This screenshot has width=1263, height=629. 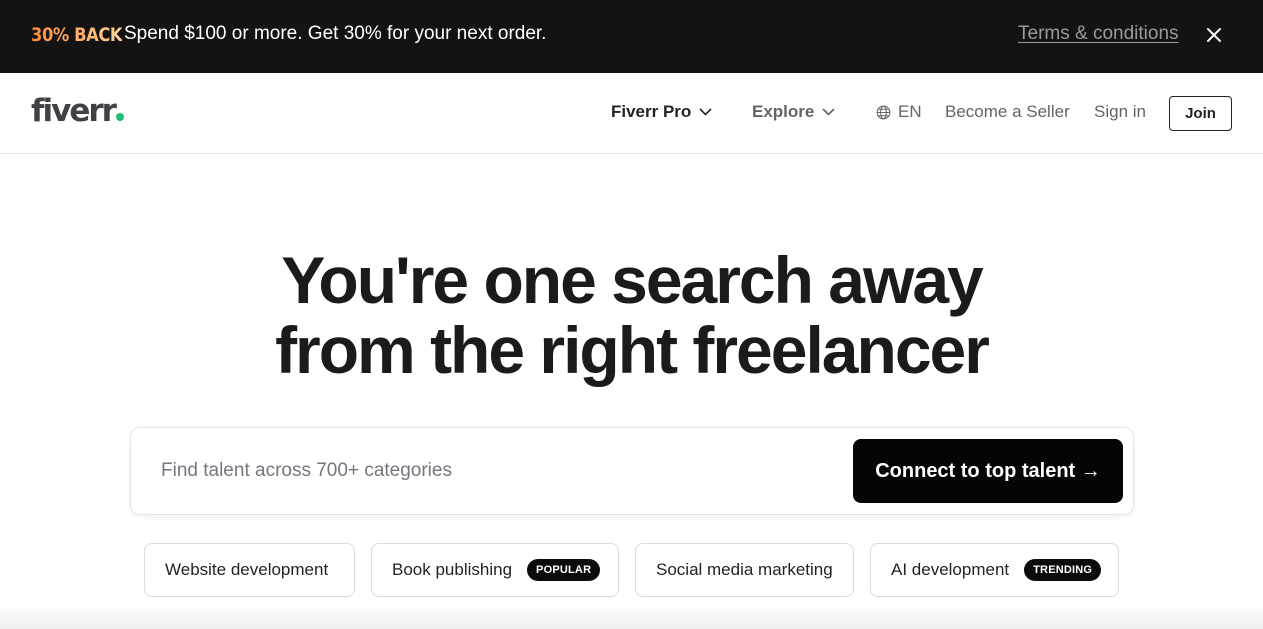 What do you see at coordinates (119, 117) in the screenshot?
I see `logo-dot` at bounding box center [119, 117].